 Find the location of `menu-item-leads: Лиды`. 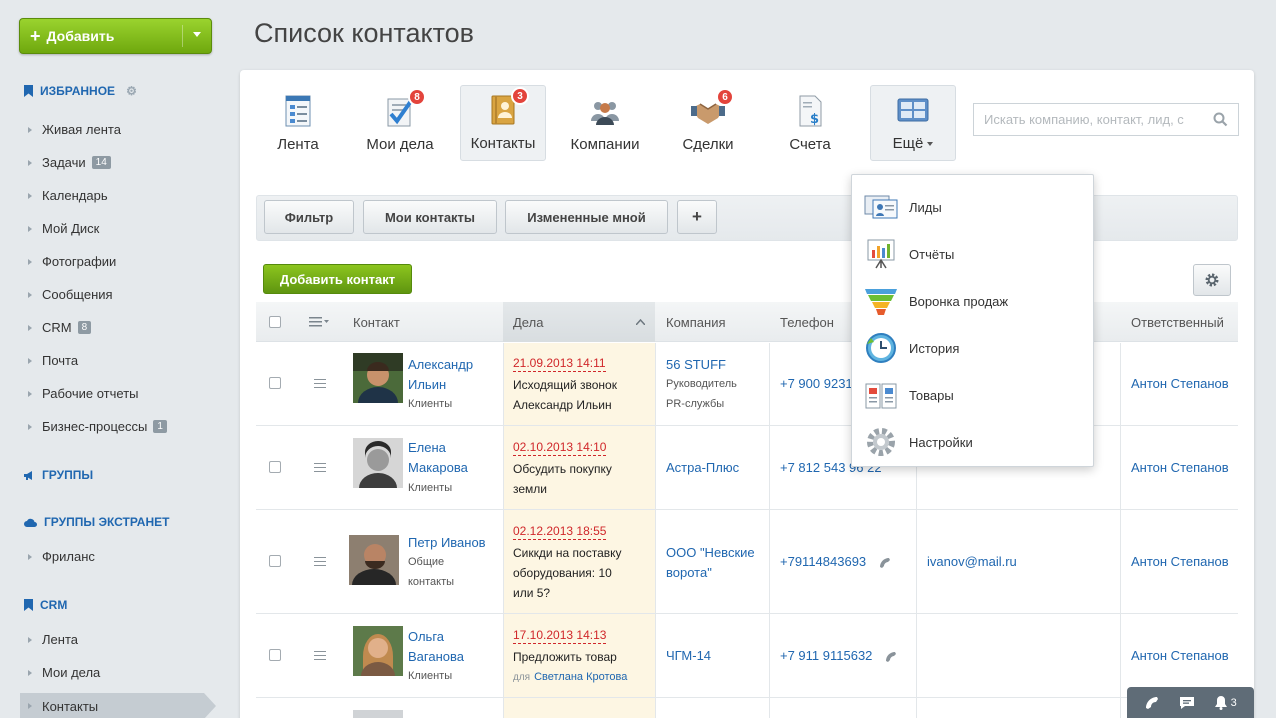

menu-item-leads: Лиды is located at coordinates (973, 207).